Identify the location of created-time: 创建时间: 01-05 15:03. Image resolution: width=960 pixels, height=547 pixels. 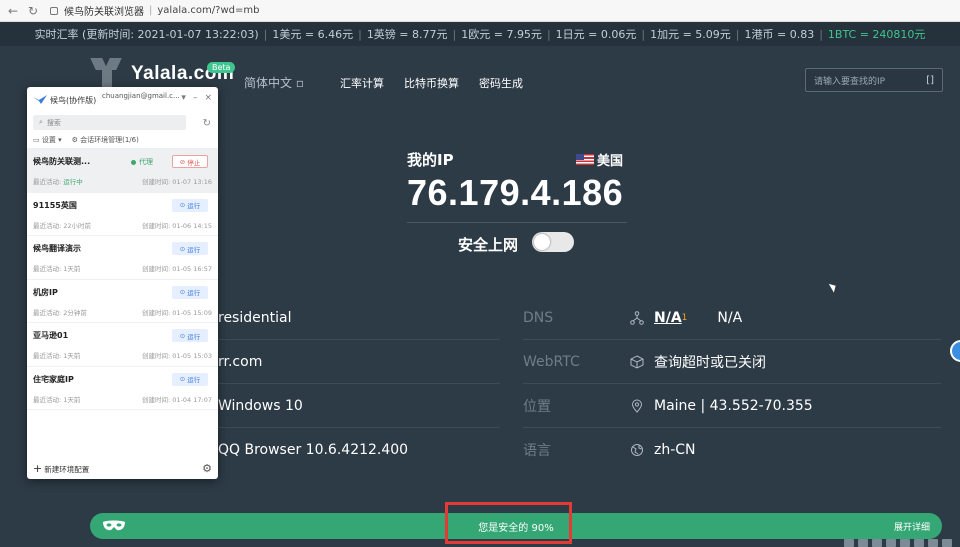
(177, 356).